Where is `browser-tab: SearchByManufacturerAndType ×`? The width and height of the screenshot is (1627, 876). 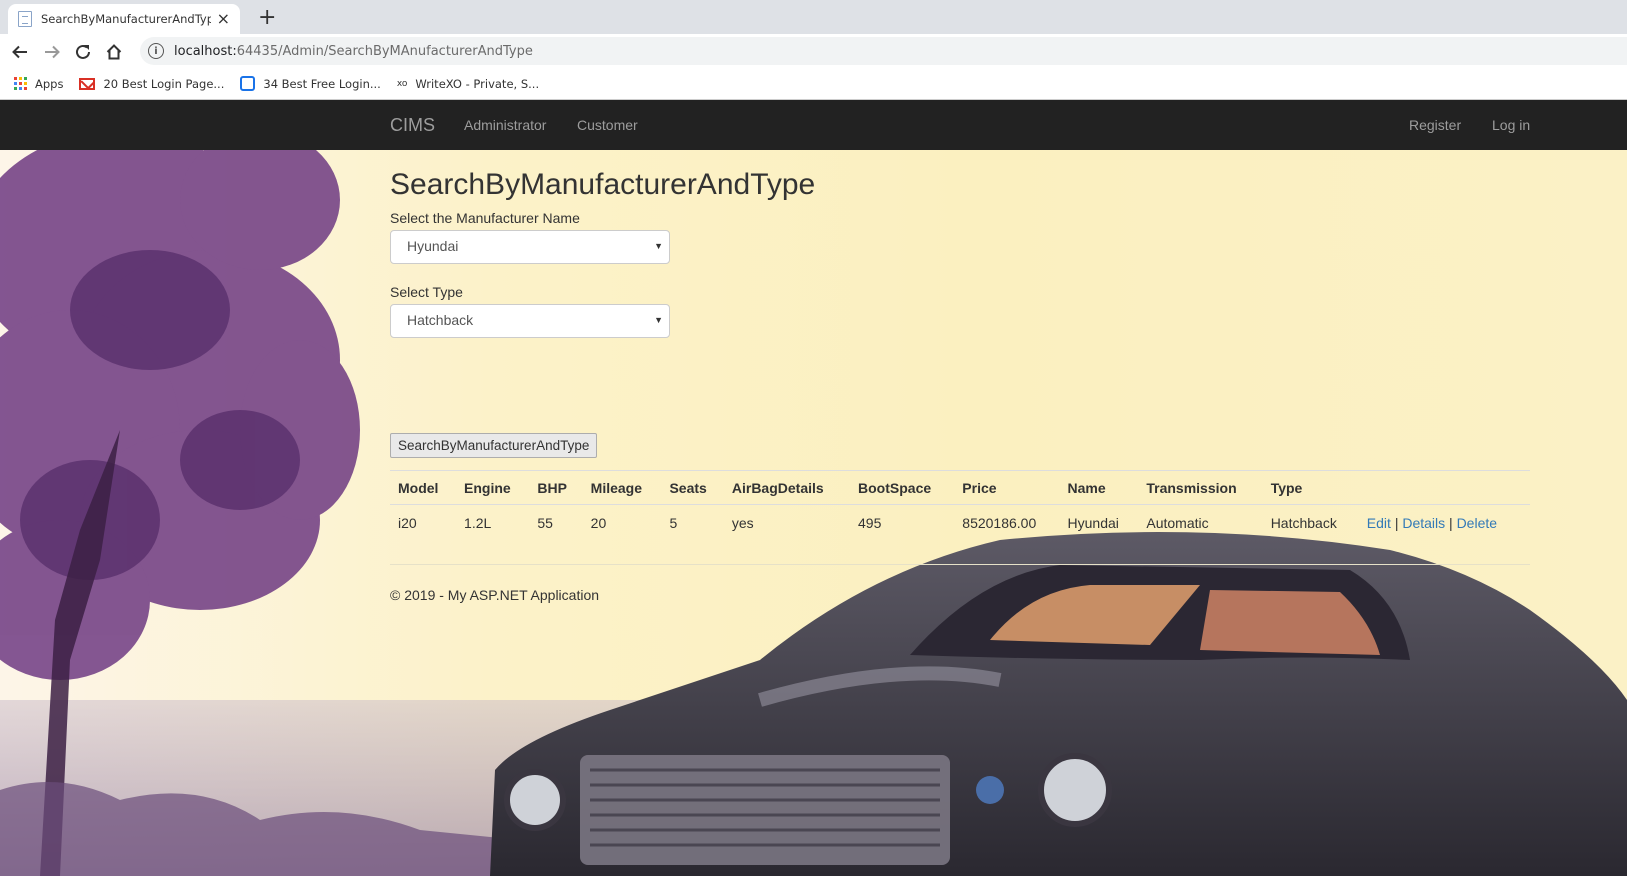 browser-tab: SearchByManufacturerAndType × is located at coordinates (124, 19).